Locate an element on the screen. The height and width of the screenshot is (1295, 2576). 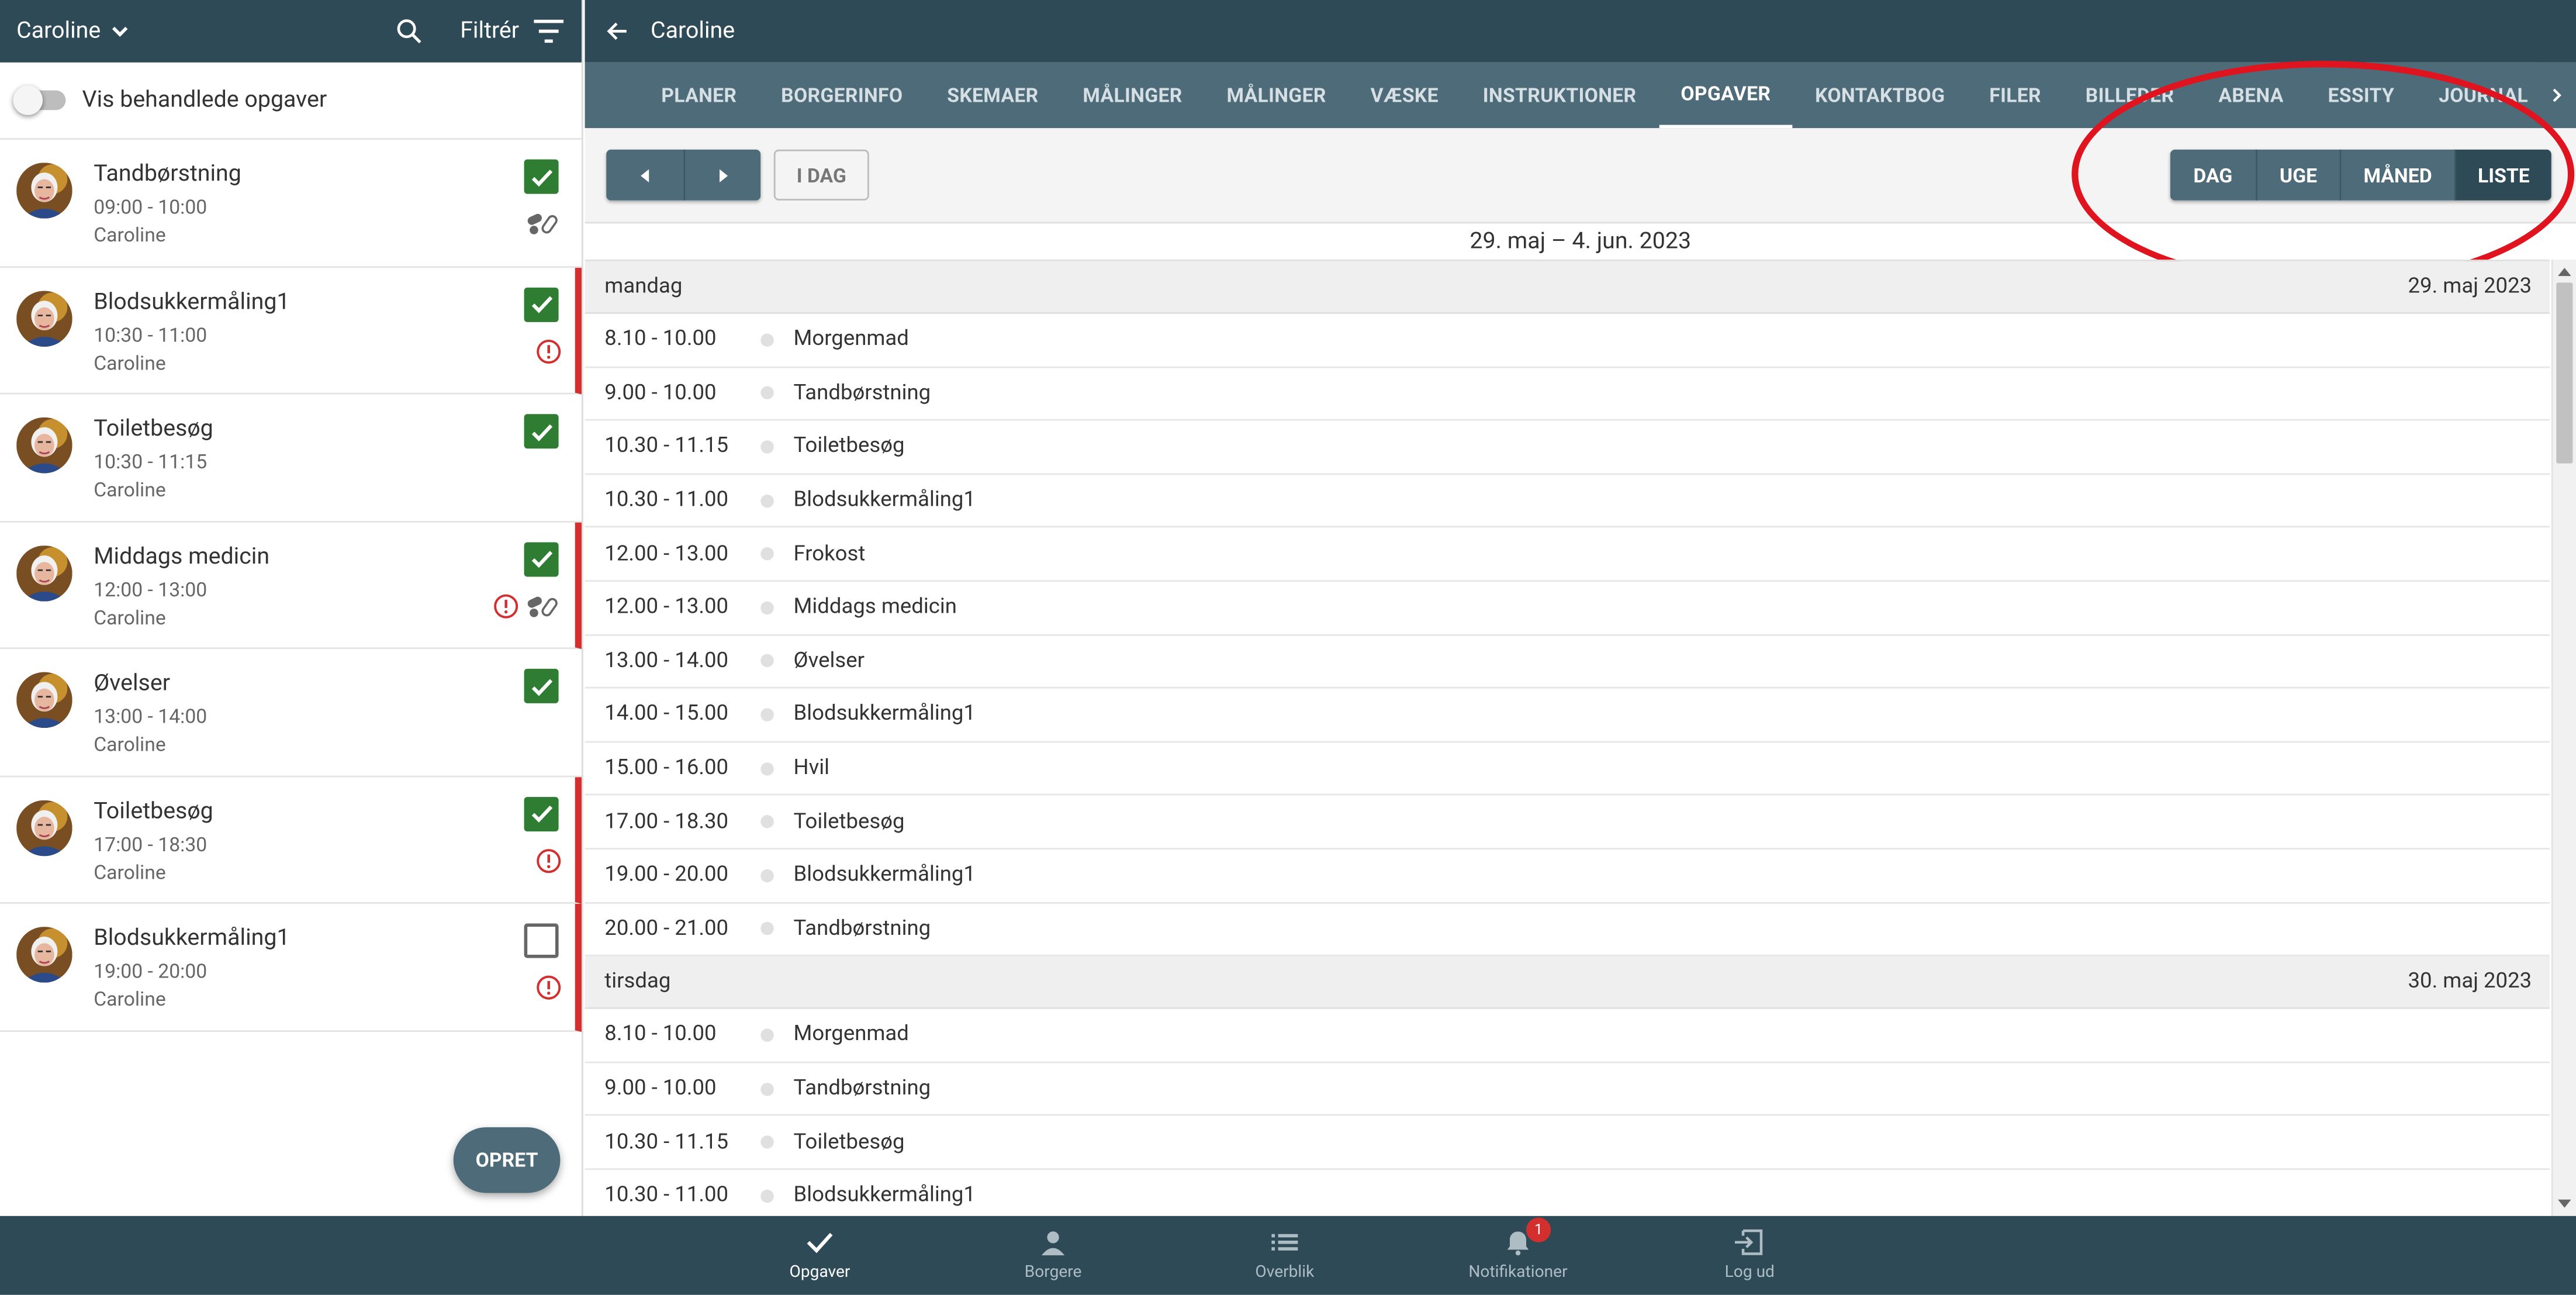
event-time: 12.00 - 13.00 is located at coordinates (667, 554).